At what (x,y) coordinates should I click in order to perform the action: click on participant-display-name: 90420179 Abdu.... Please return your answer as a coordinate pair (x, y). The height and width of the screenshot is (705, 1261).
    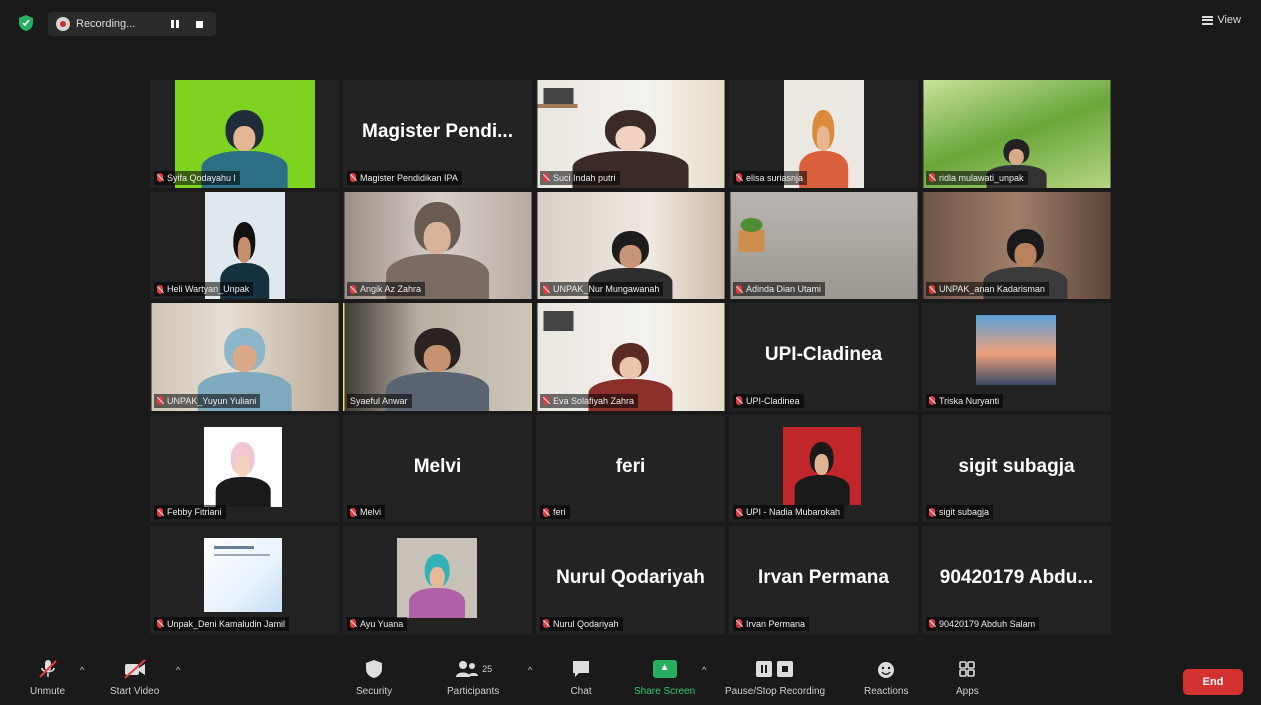
    Looking at the image, I should click on (1016, 578).